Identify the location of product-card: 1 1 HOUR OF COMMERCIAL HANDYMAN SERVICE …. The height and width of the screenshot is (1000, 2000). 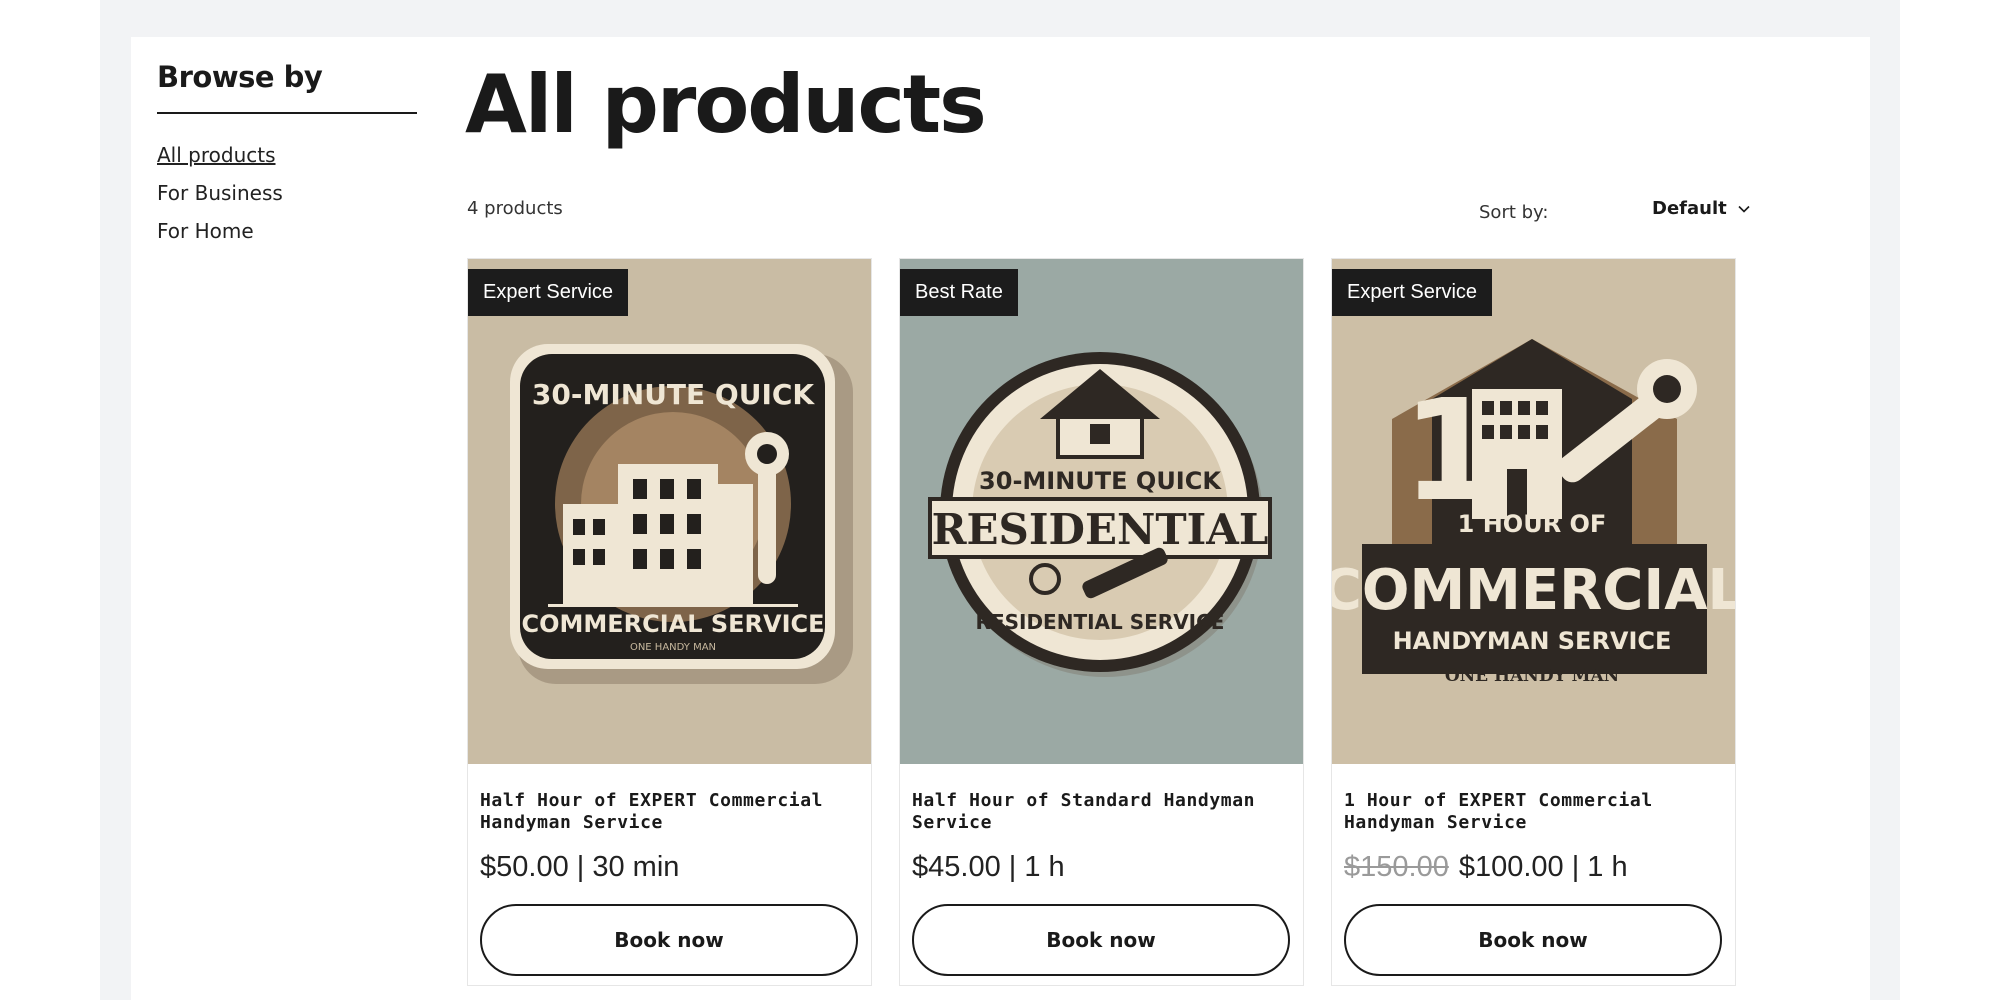
(1533, 622).